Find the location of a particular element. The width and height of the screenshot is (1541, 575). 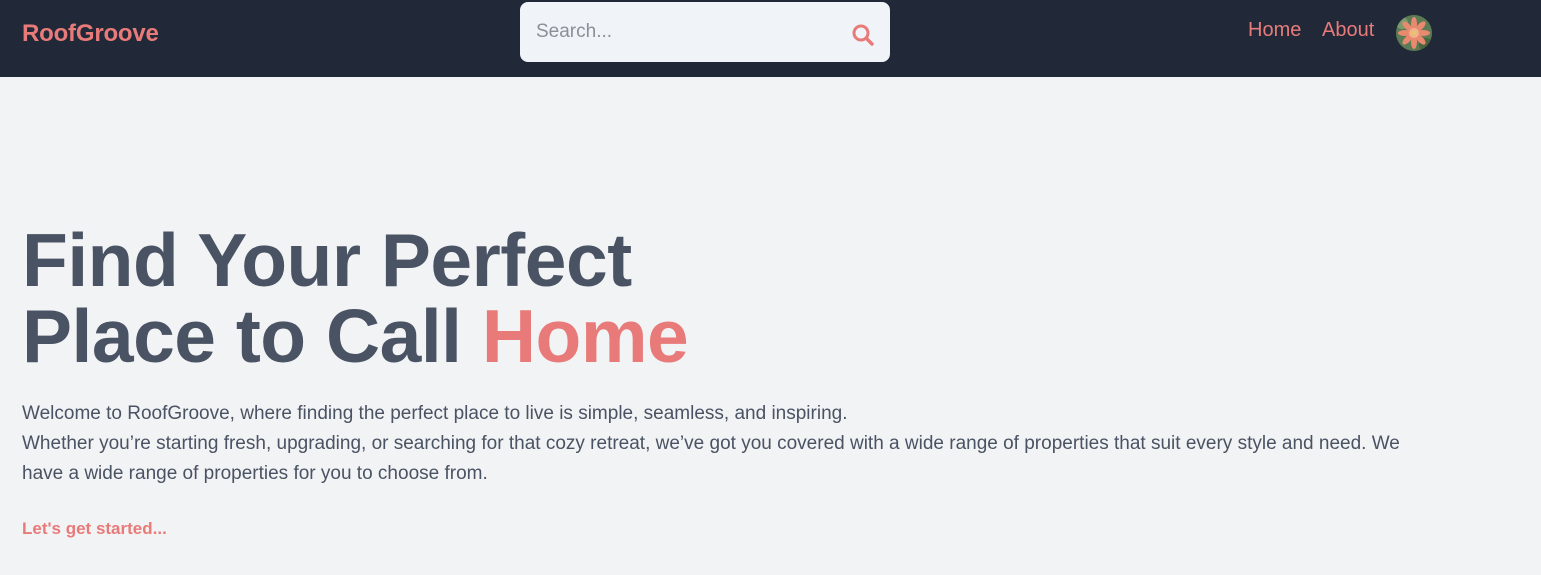

hero-title-line1: Find Your Perfect is located at coordinates (327, 260).